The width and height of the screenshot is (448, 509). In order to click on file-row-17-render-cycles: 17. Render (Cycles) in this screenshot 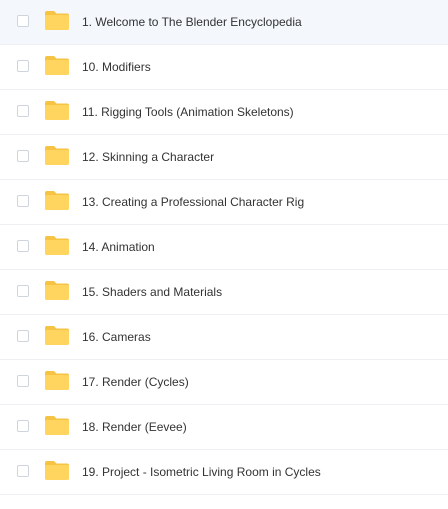, I will do `click(224, 382)`.